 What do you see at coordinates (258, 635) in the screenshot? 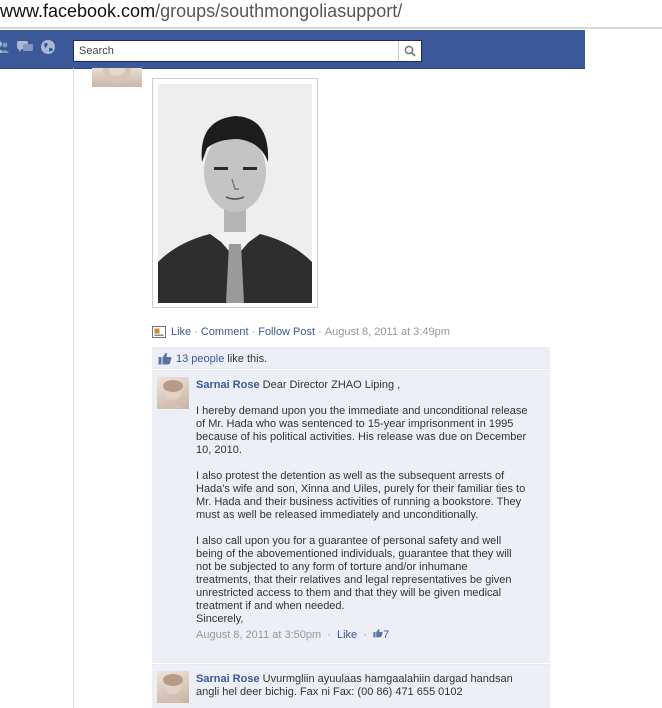
I see `comment-timestamp: August 8, 2011 at 3:50pm` at bounding box center [258, 635].